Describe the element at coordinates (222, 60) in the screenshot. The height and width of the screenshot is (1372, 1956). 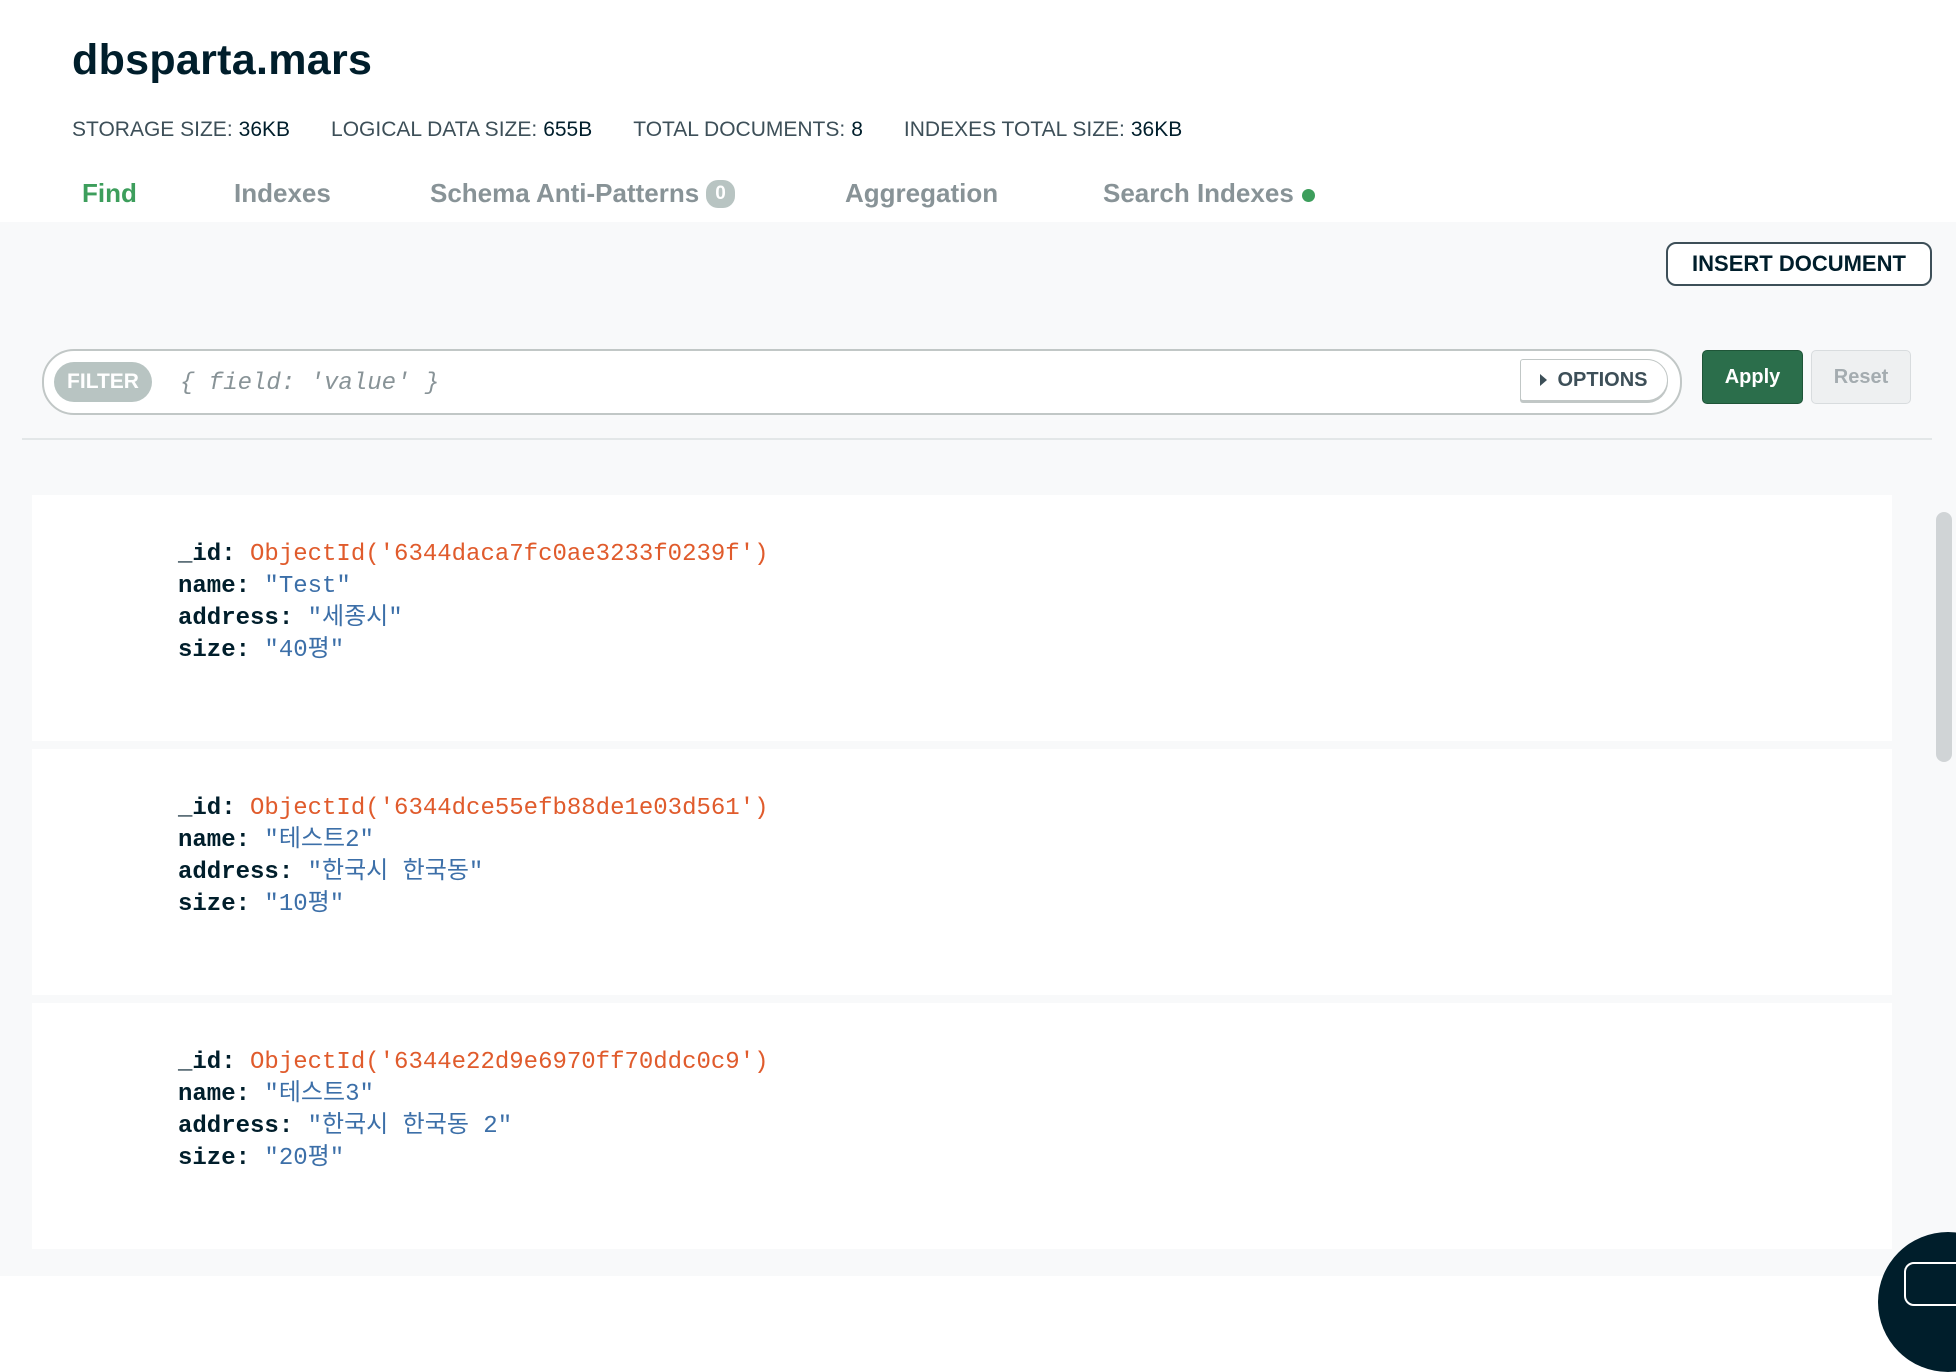
I see `page-title: dbsparta.mars` at that location.